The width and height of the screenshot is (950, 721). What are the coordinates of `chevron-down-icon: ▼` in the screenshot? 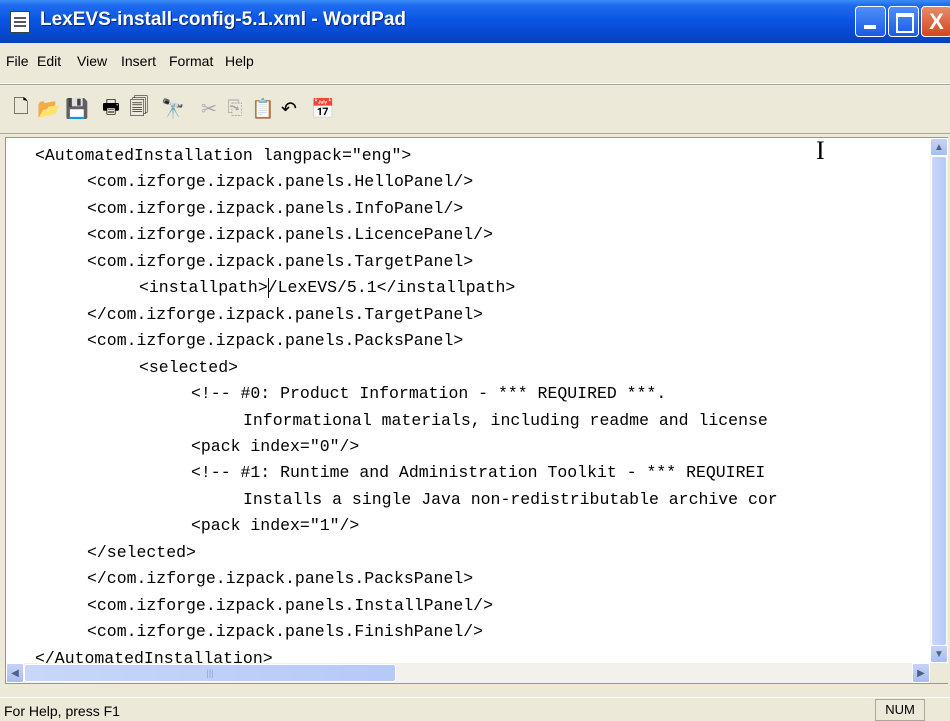 It's located at (939, 654).